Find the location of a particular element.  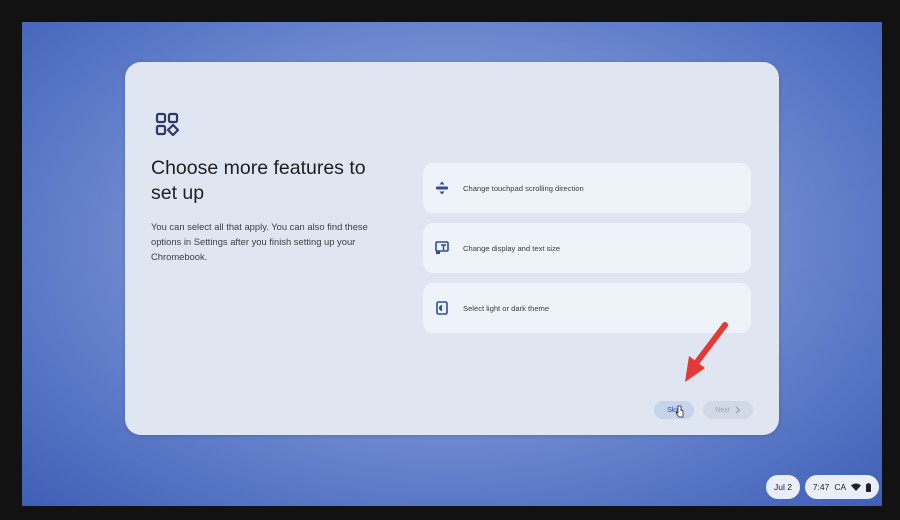

wifi-icon is located at coordinates (856, 487).